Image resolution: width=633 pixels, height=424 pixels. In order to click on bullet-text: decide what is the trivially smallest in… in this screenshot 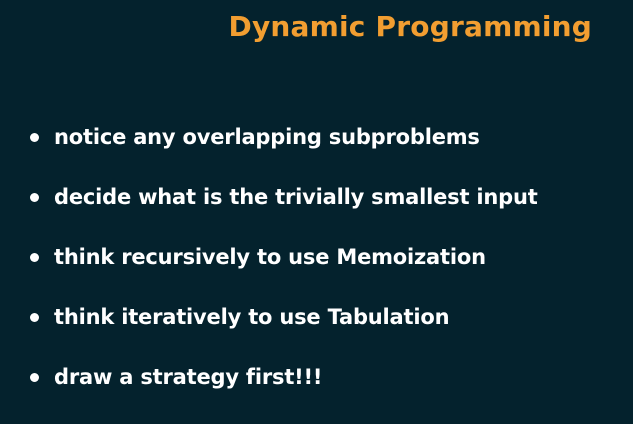, I will do `click(296, 197)`.